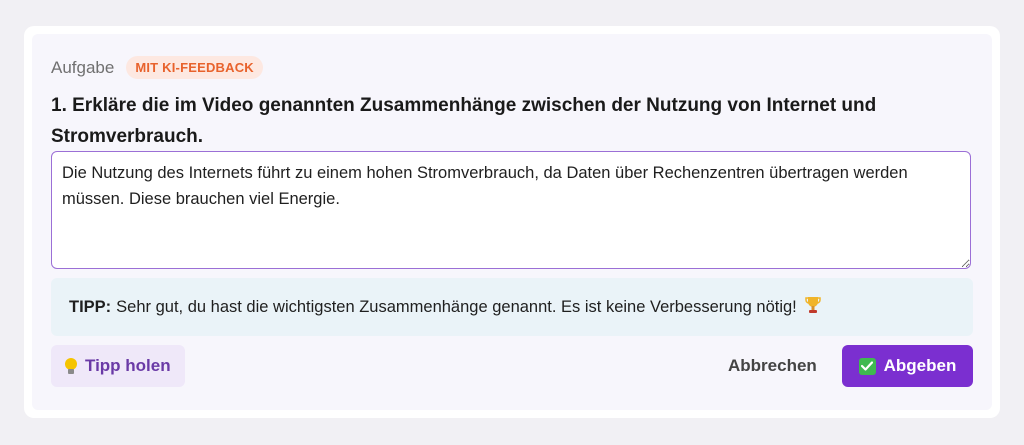 The image size is (1024, 445). What do you see at coordinates (867, 366) in the screenshot?
I see `checkmark-icon` at bounding box center [867, 366].